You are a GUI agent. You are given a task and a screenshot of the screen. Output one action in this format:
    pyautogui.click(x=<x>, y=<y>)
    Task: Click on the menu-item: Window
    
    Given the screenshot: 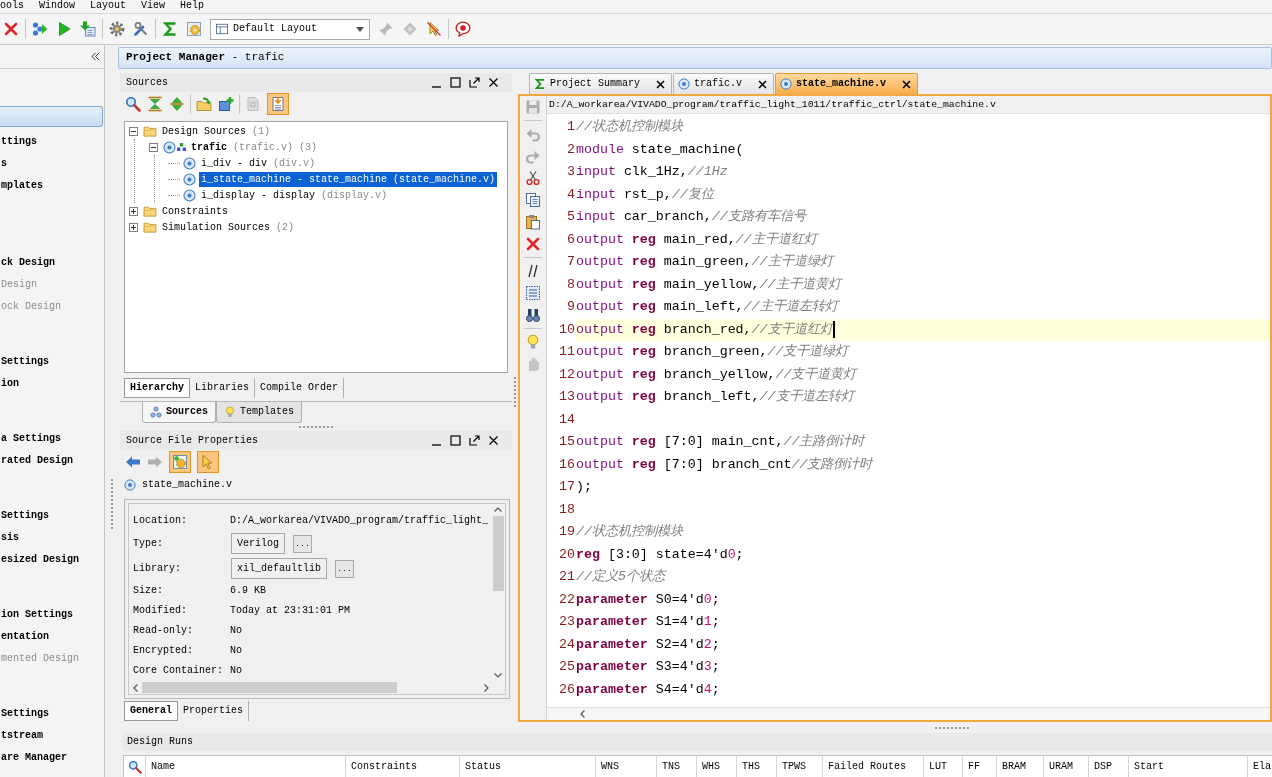 What is the action you would take?
    pyautogui.click(x=57, y=5)
    